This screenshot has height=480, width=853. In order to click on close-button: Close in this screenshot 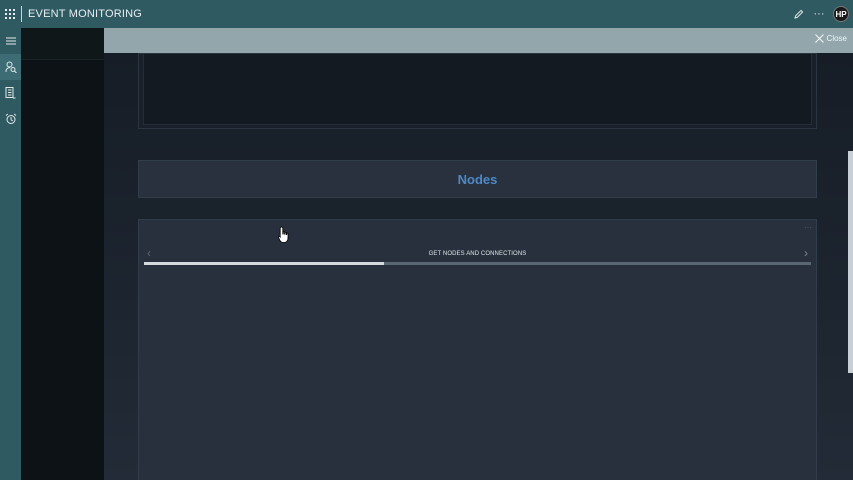, I will do `click(830, 38)`.